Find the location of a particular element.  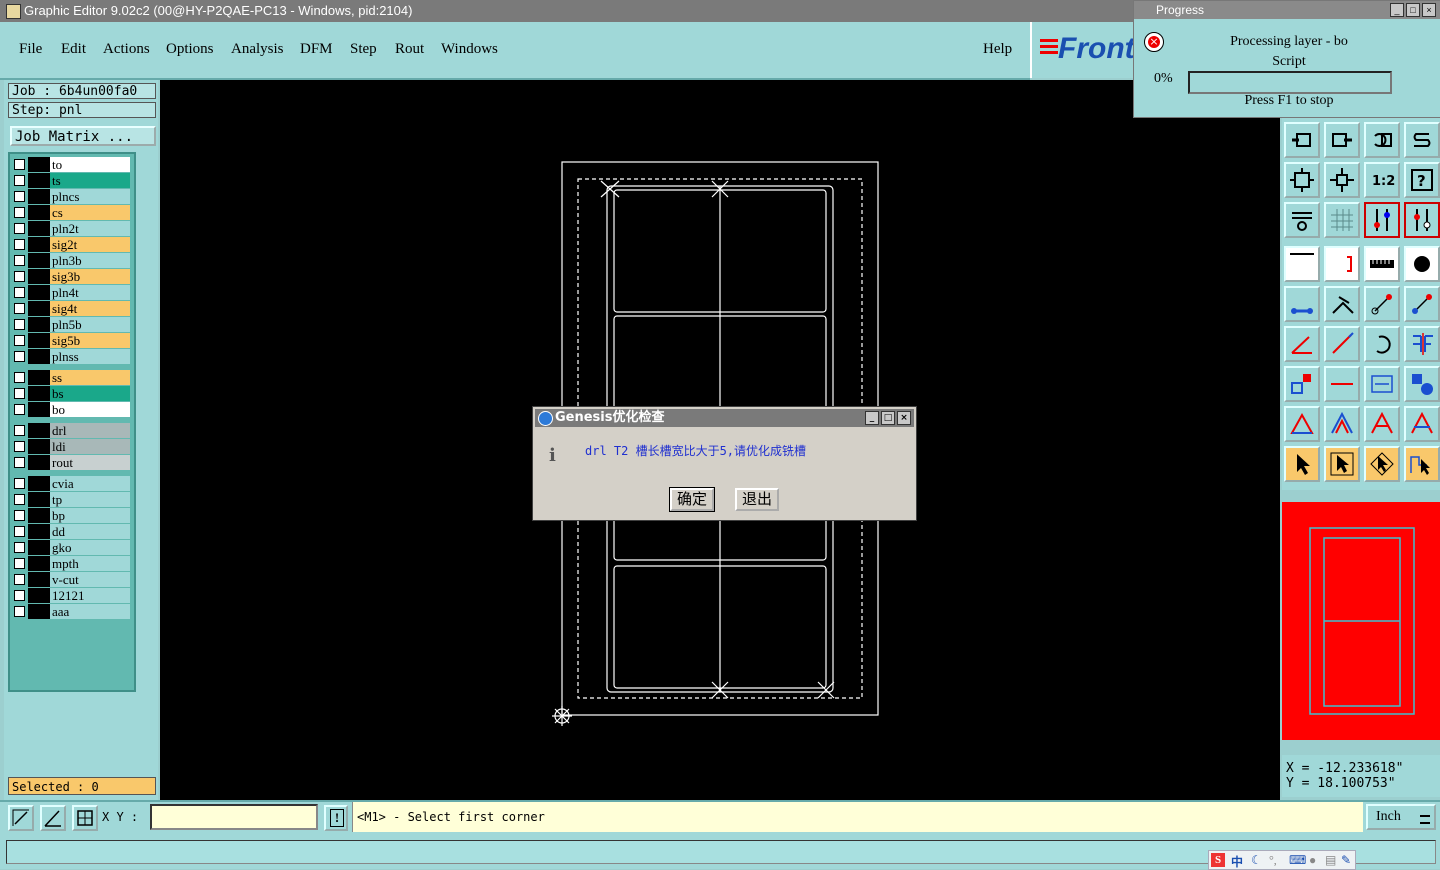

undo-icon is located at coordinates (1382, 140).